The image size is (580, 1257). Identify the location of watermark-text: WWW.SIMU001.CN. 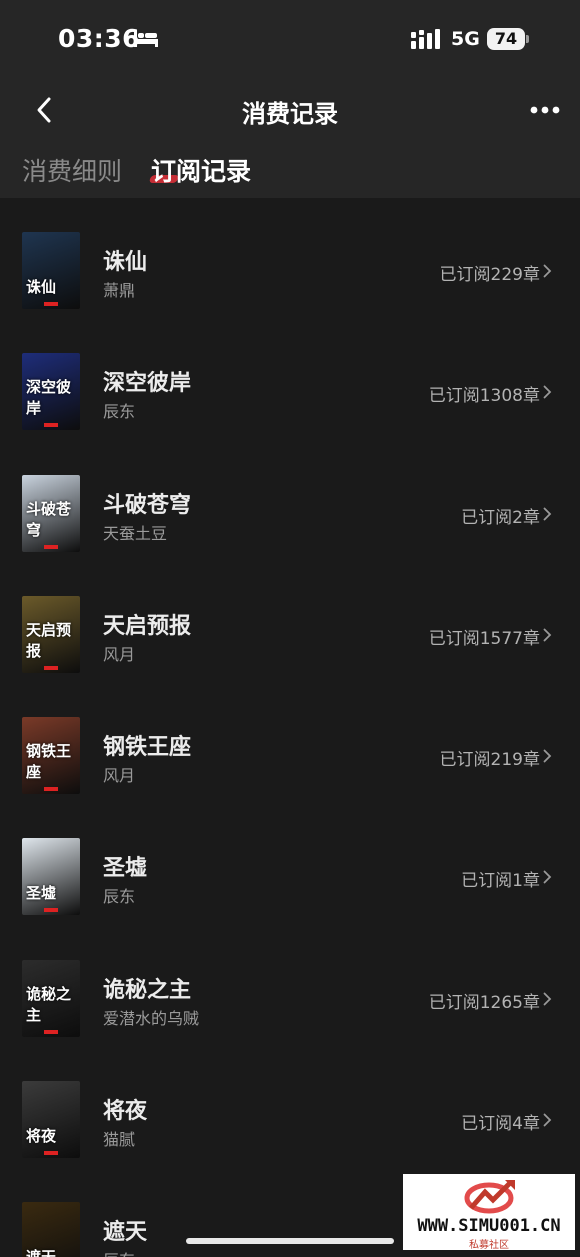
(489, 1226).